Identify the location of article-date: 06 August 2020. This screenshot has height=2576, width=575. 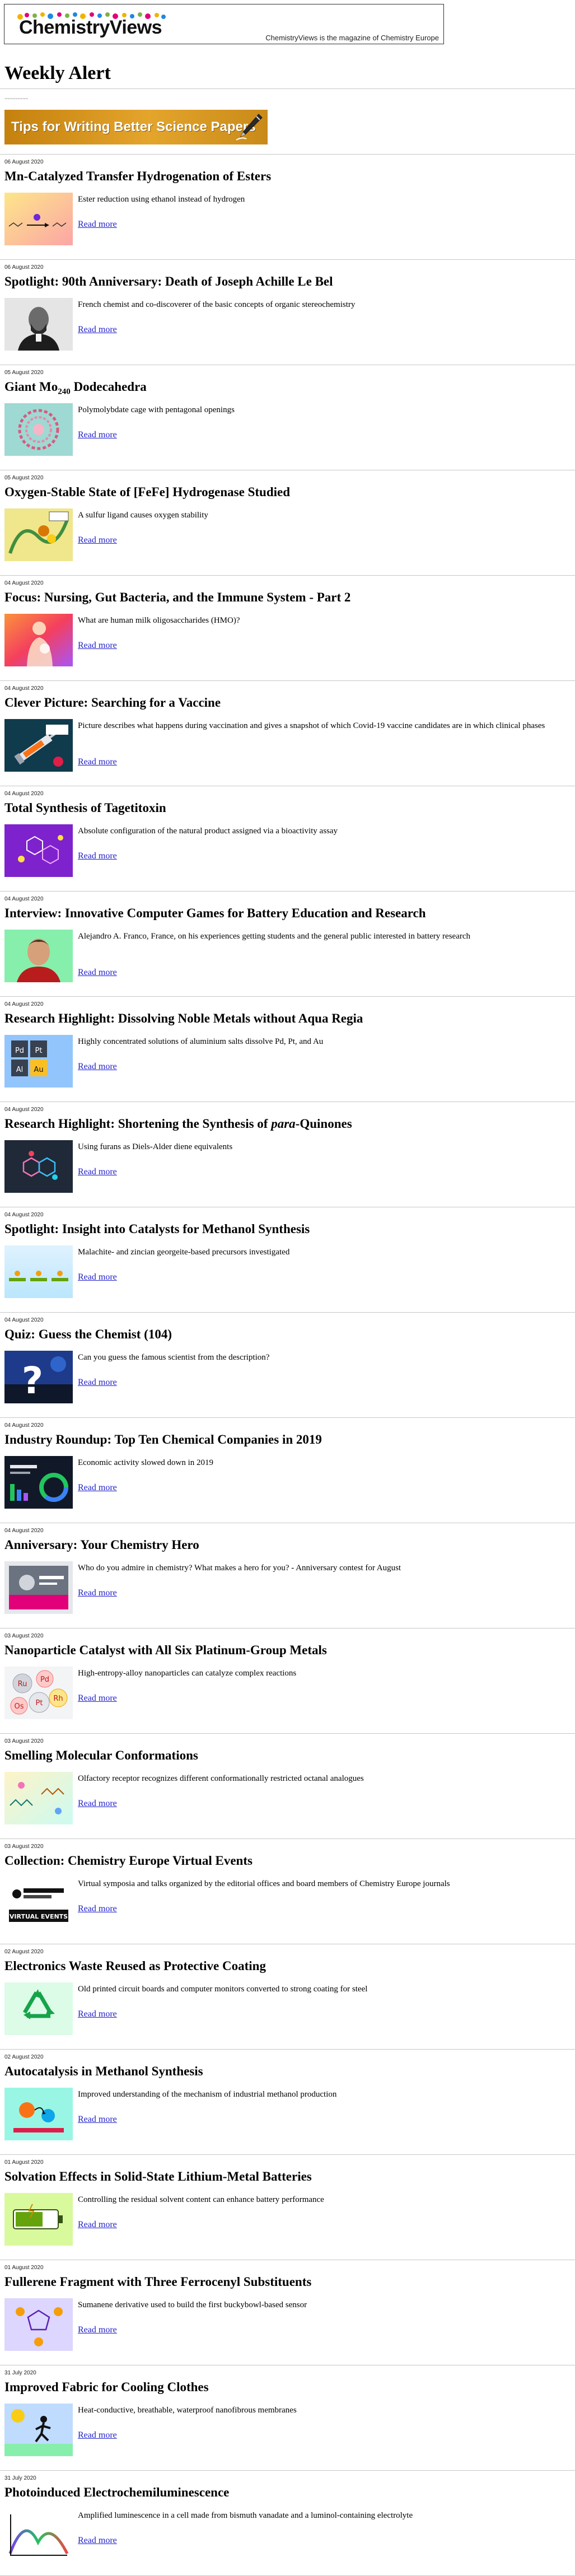
(24, 267).